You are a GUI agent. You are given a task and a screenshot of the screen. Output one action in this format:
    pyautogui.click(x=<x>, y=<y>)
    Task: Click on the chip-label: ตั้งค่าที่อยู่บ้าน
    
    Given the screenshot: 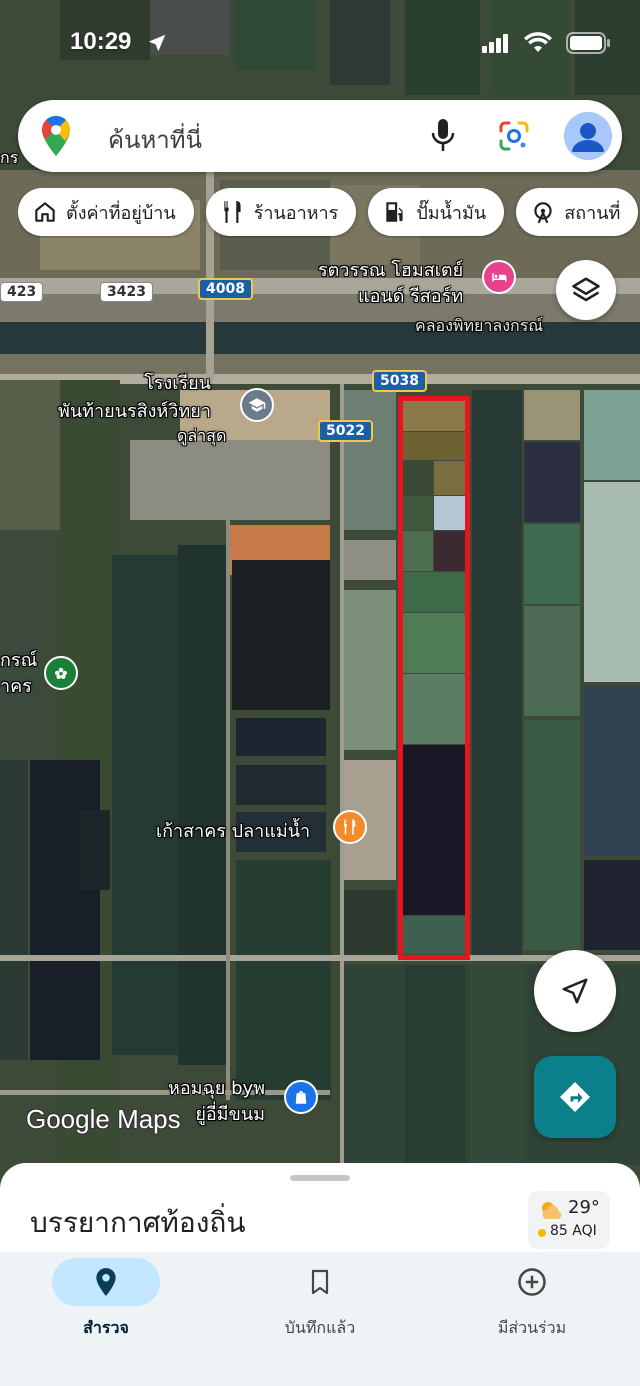 What is the action you would take?
    pyautogui.click(x=121, y=213)
    